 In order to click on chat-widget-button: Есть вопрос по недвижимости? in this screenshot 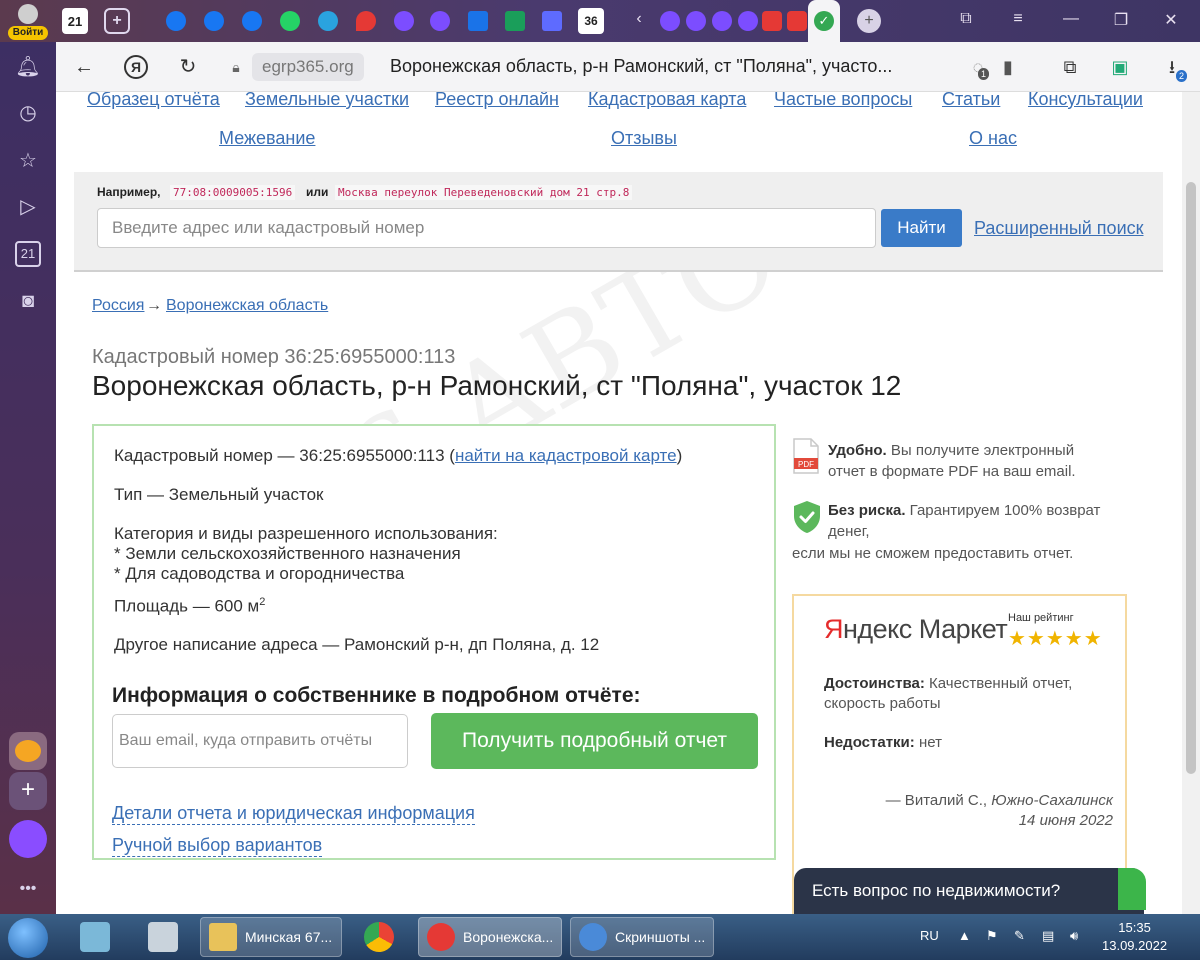, I will do `click(969, 891)`.